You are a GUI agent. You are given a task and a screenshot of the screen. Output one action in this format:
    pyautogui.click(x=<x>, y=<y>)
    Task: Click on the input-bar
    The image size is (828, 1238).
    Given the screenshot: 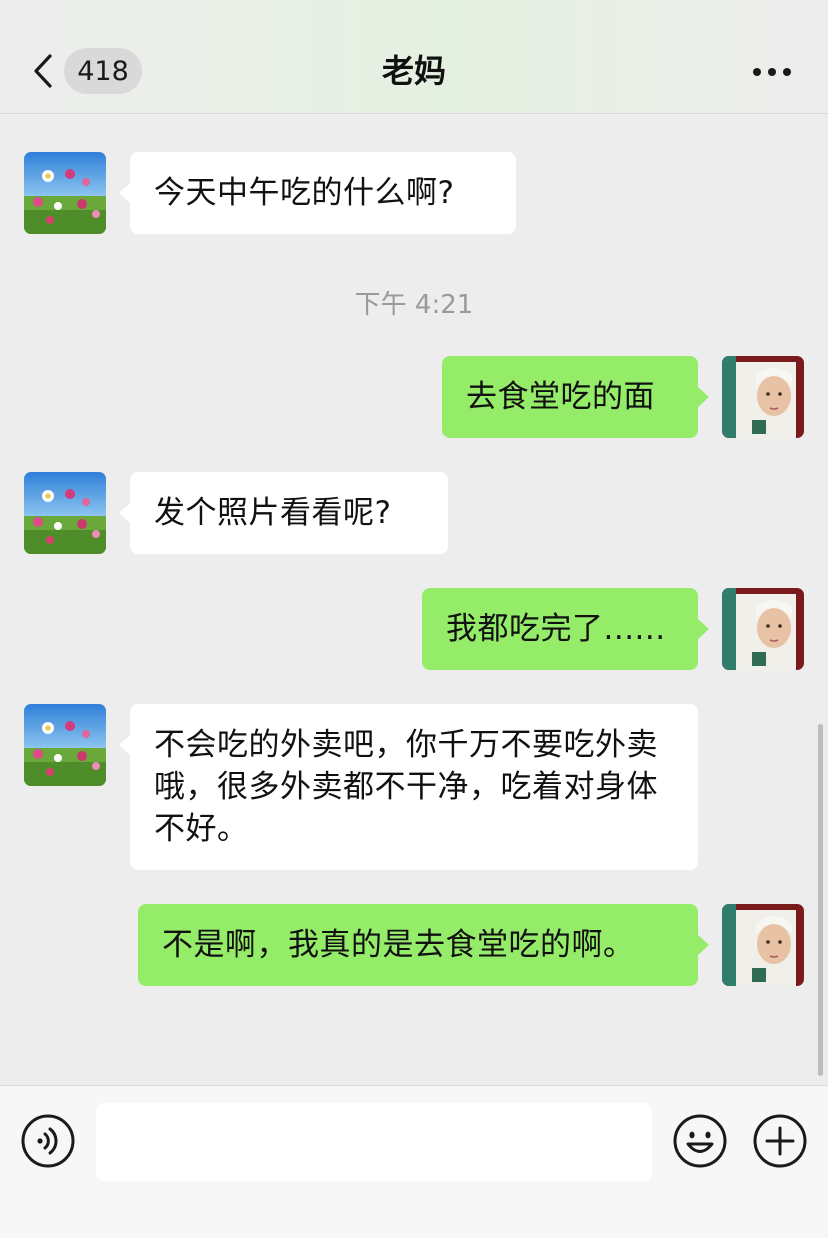 What is the action you would take?
    pyautogui.click(x=414, y=1161)
    